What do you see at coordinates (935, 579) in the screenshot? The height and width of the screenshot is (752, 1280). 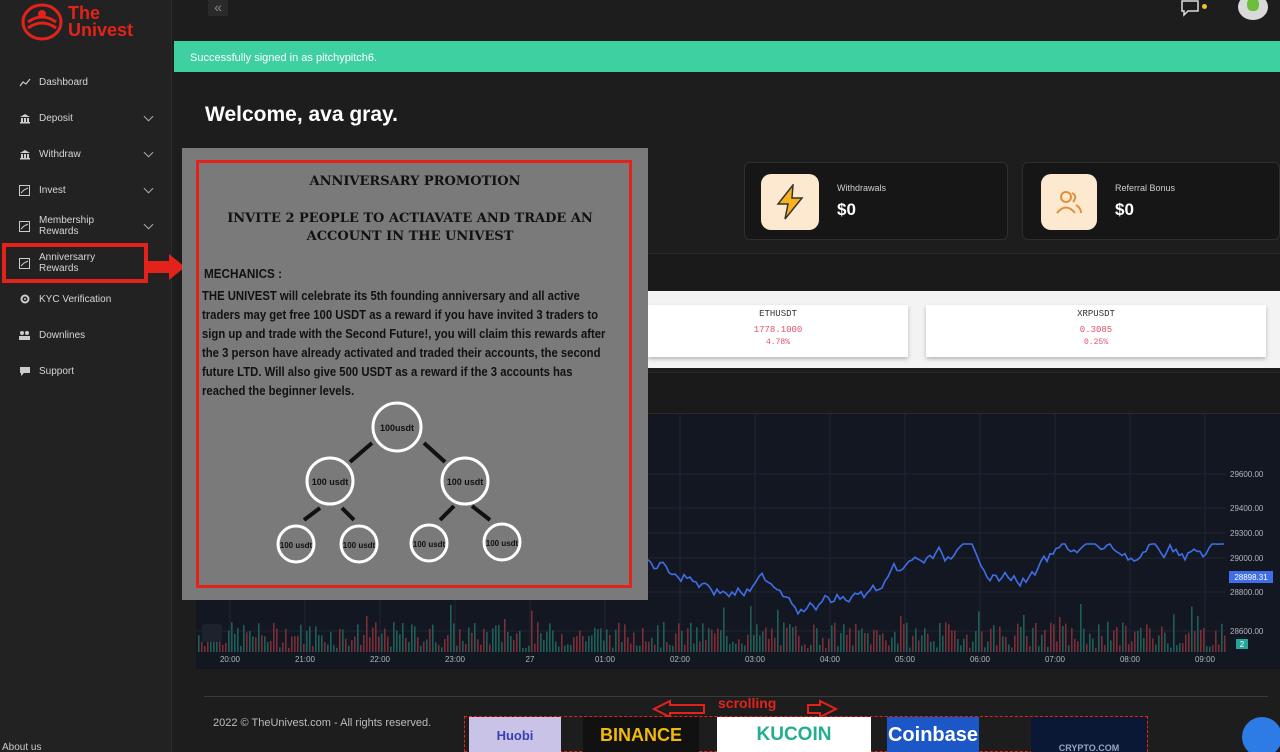 I see `price-line` at bounding box center [935, 579].